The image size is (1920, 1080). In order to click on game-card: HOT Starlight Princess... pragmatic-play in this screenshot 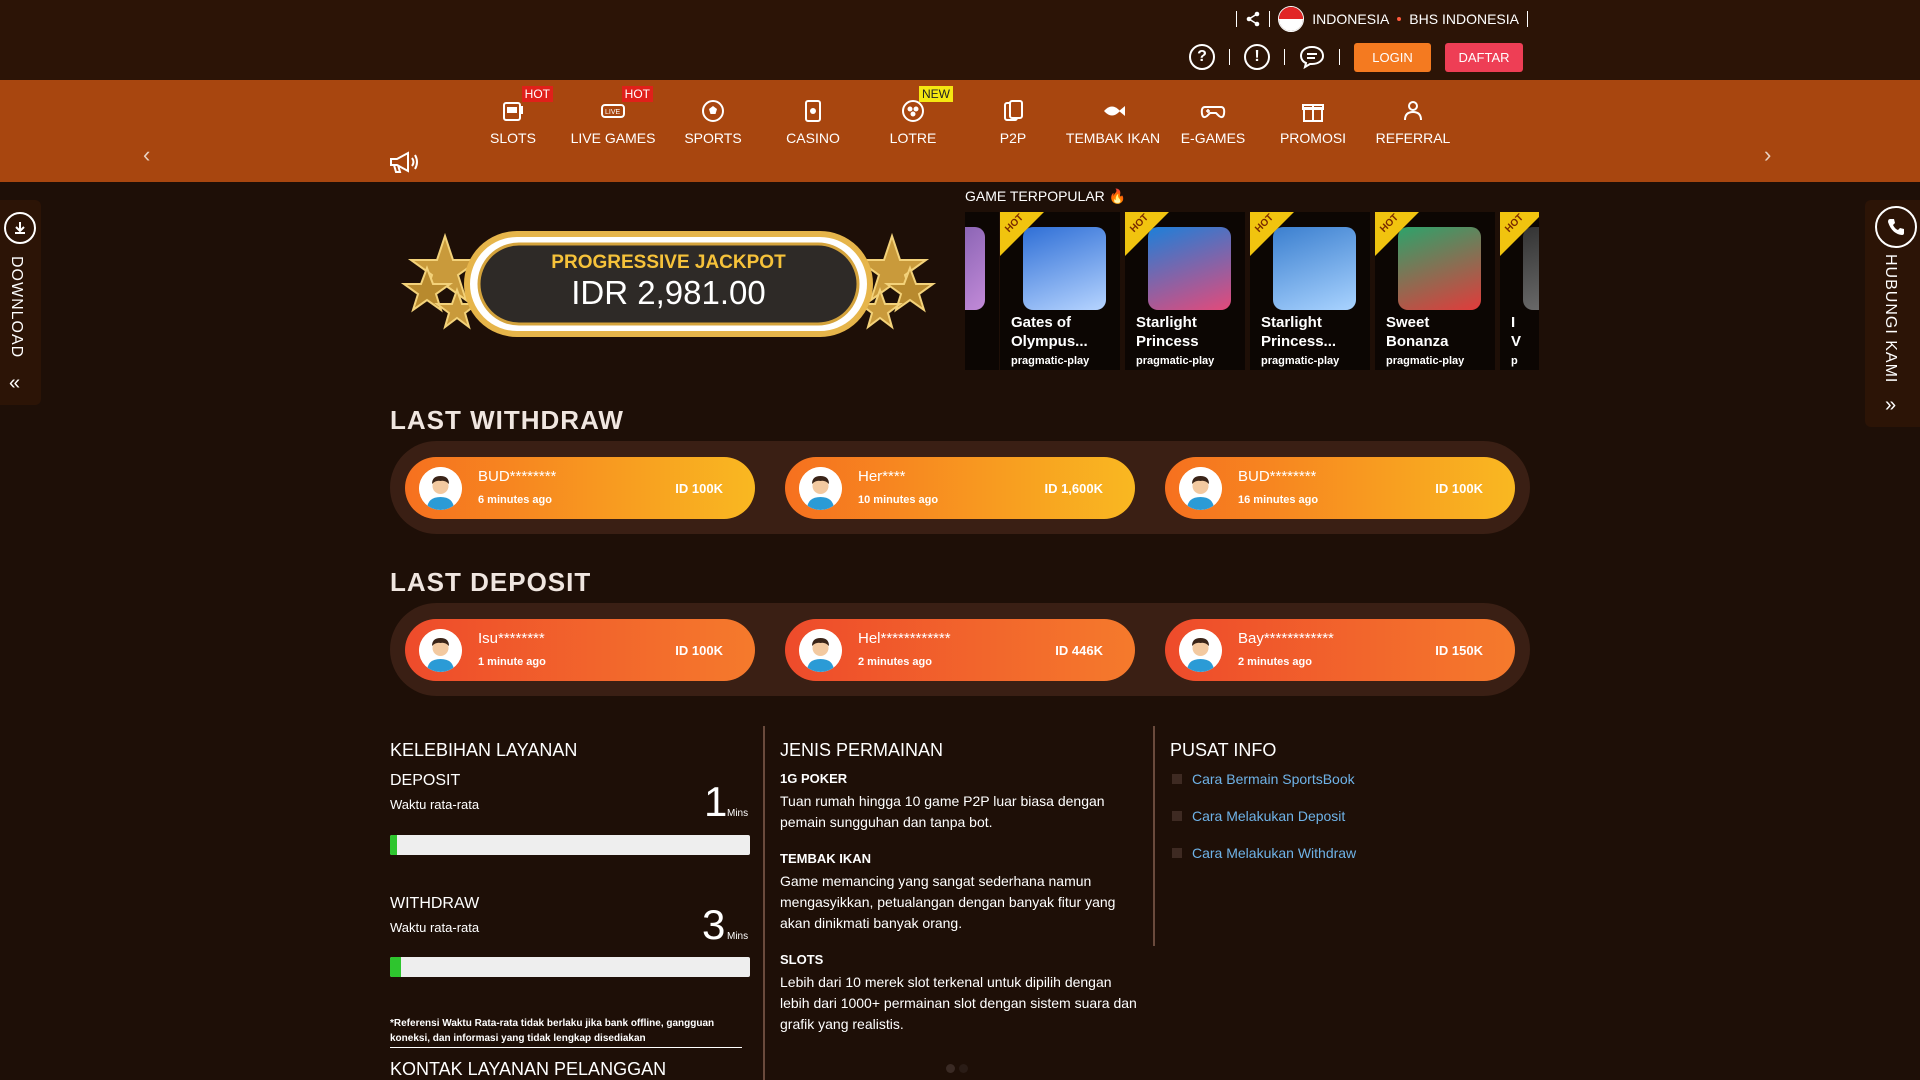, I will do `click(1310, 291)`.